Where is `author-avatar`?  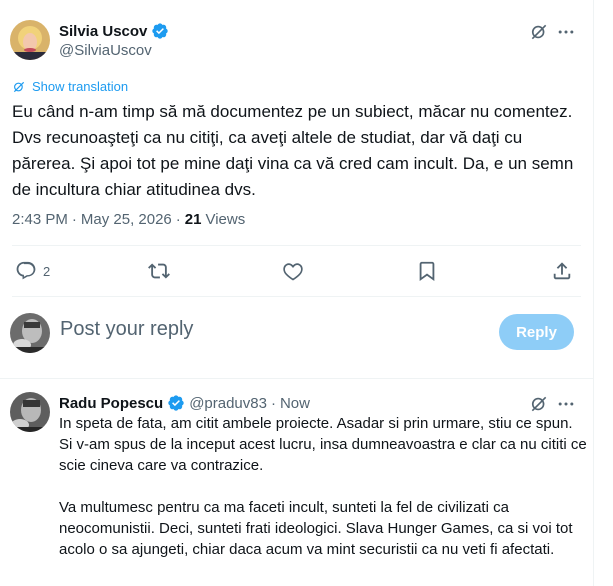 author-avatar is located at coordinates (30, 40).